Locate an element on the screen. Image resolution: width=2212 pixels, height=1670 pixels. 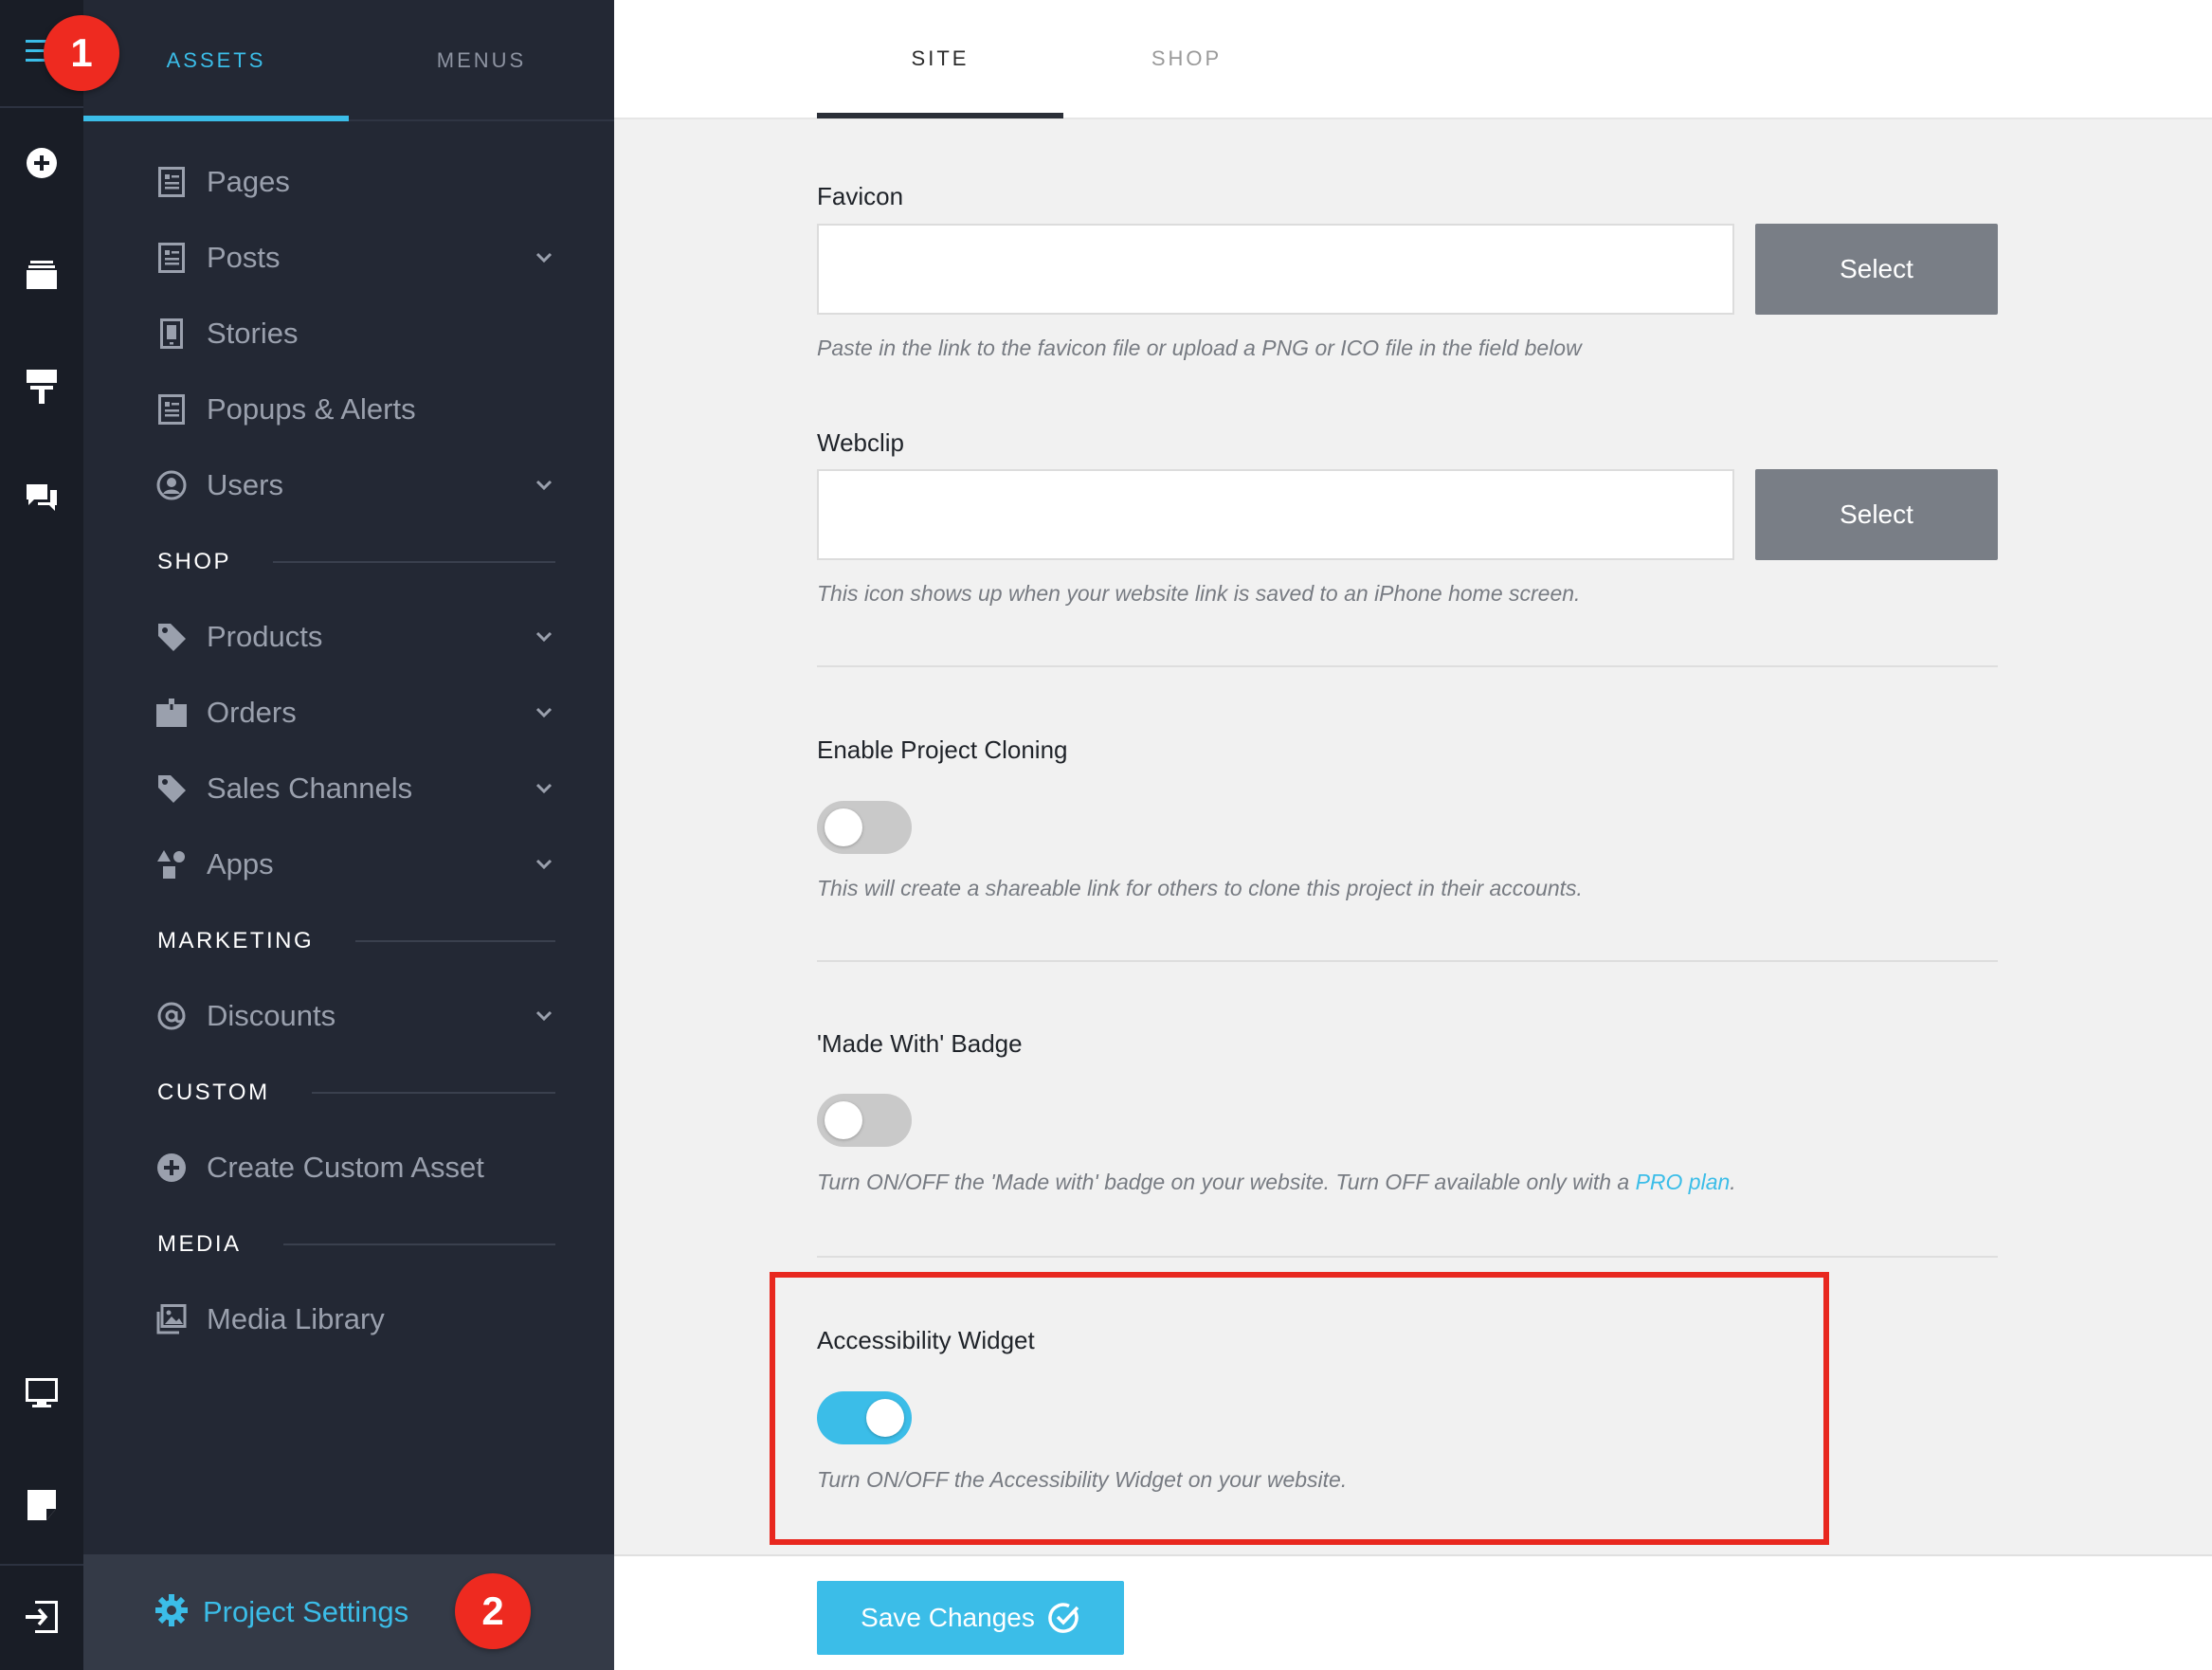
sidebar-item-discounts: Discounts is located at coordinates (354, 1016).